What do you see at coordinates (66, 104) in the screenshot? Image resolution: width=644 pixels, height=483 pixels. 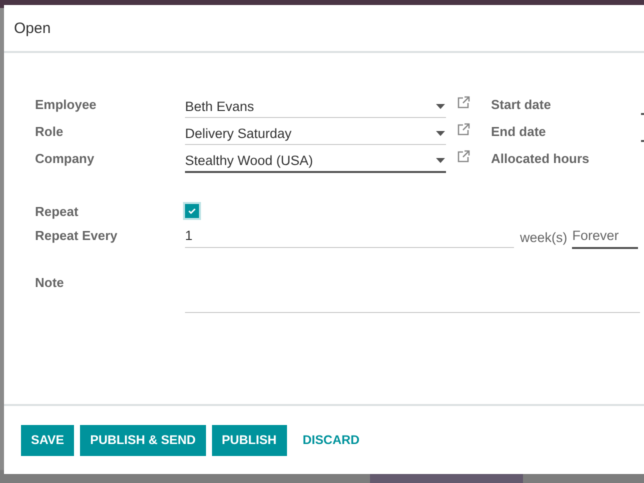 I see `field-label: Employee` at bounding box center [66, 104].